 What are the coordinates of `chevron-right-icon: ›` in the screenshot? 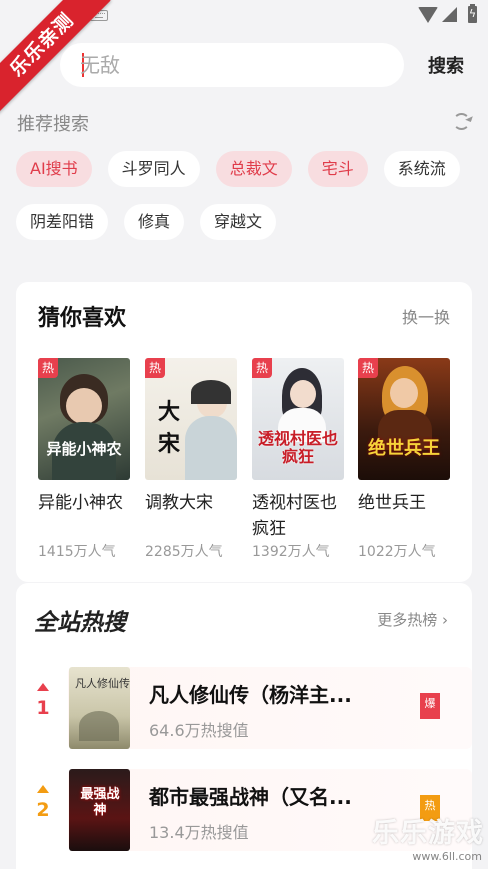 It's located at (445, 620).